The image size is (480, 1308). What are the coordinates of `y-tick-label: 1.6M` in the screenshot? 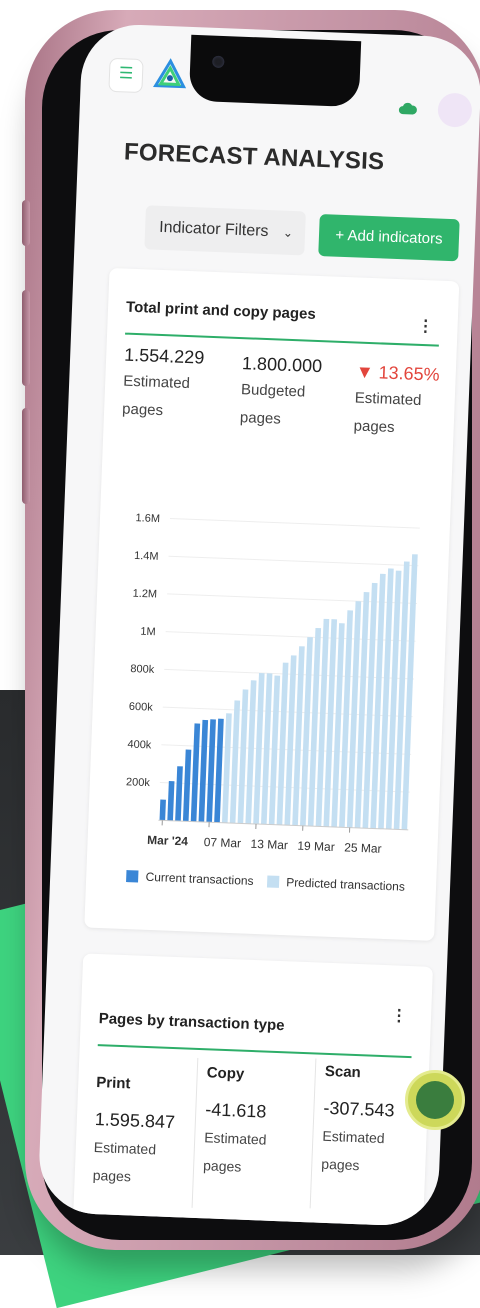 It's located at (147, 518).